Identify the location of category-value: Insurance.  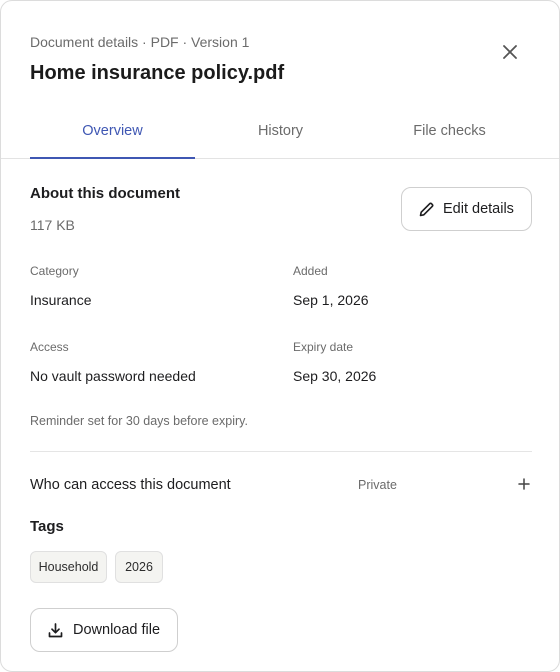
(61, 300).